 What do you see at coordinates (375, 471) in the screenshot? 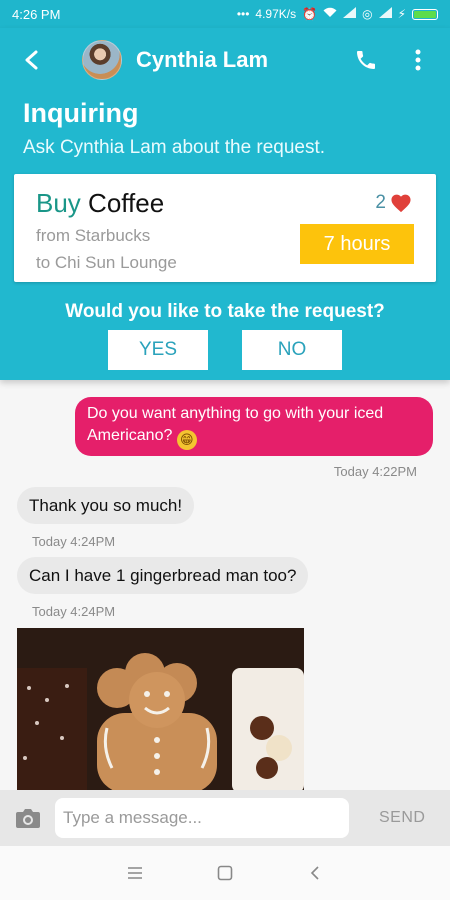
I see `message-timestamp: Today 4:22PM` at bounding box center [375, 471].